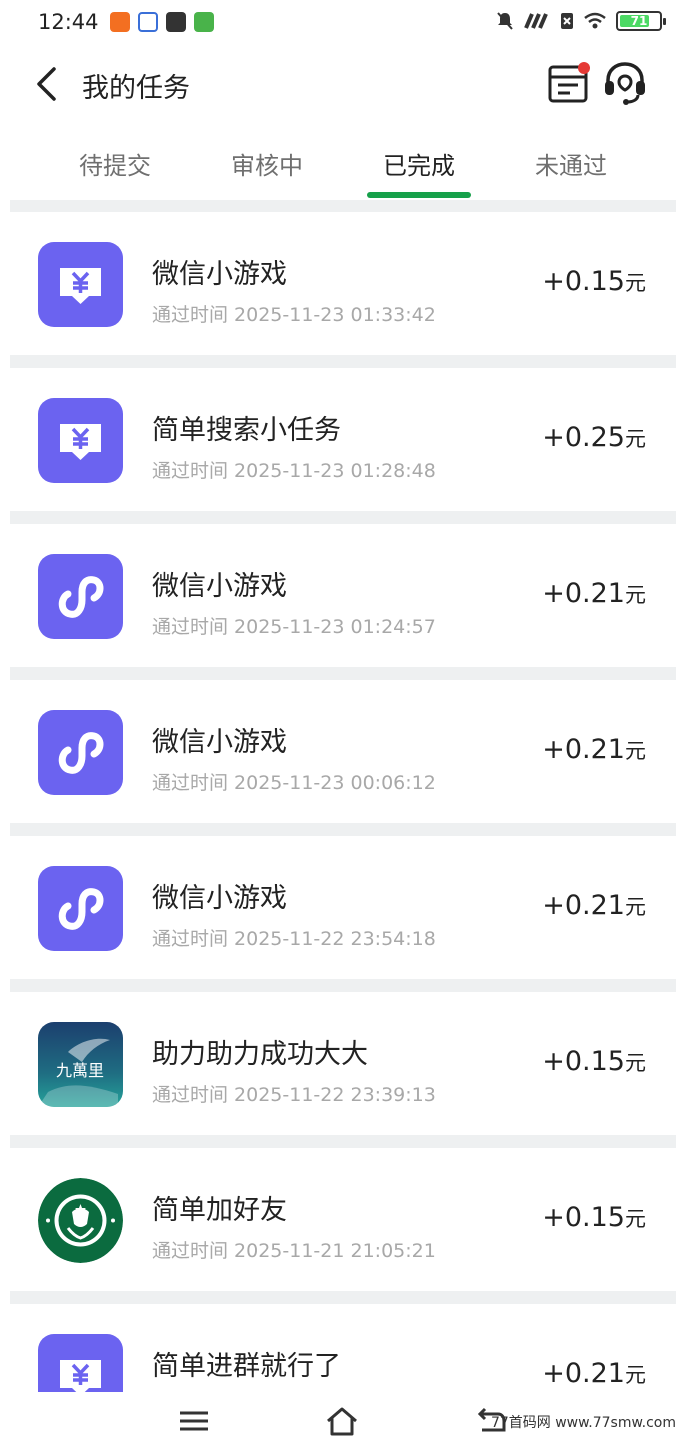  What do you see at coordinates (162, 22) in the screenshot?
I see `notification-icons` at bounding box center [162, 22].